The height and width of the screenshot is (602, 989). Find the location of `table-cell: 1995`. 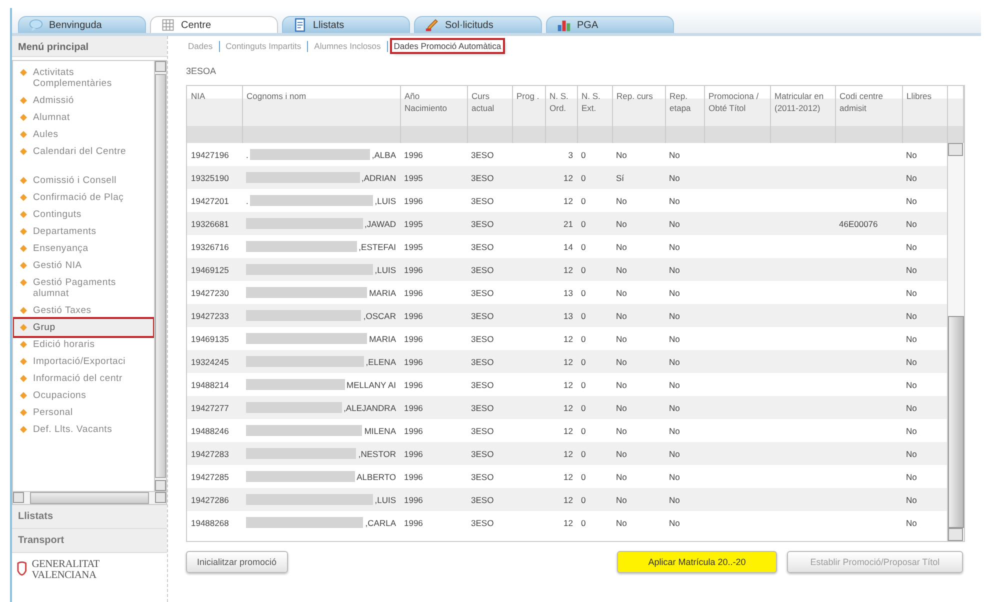

table-cell: 1995 is located at coordinates (433, 246).